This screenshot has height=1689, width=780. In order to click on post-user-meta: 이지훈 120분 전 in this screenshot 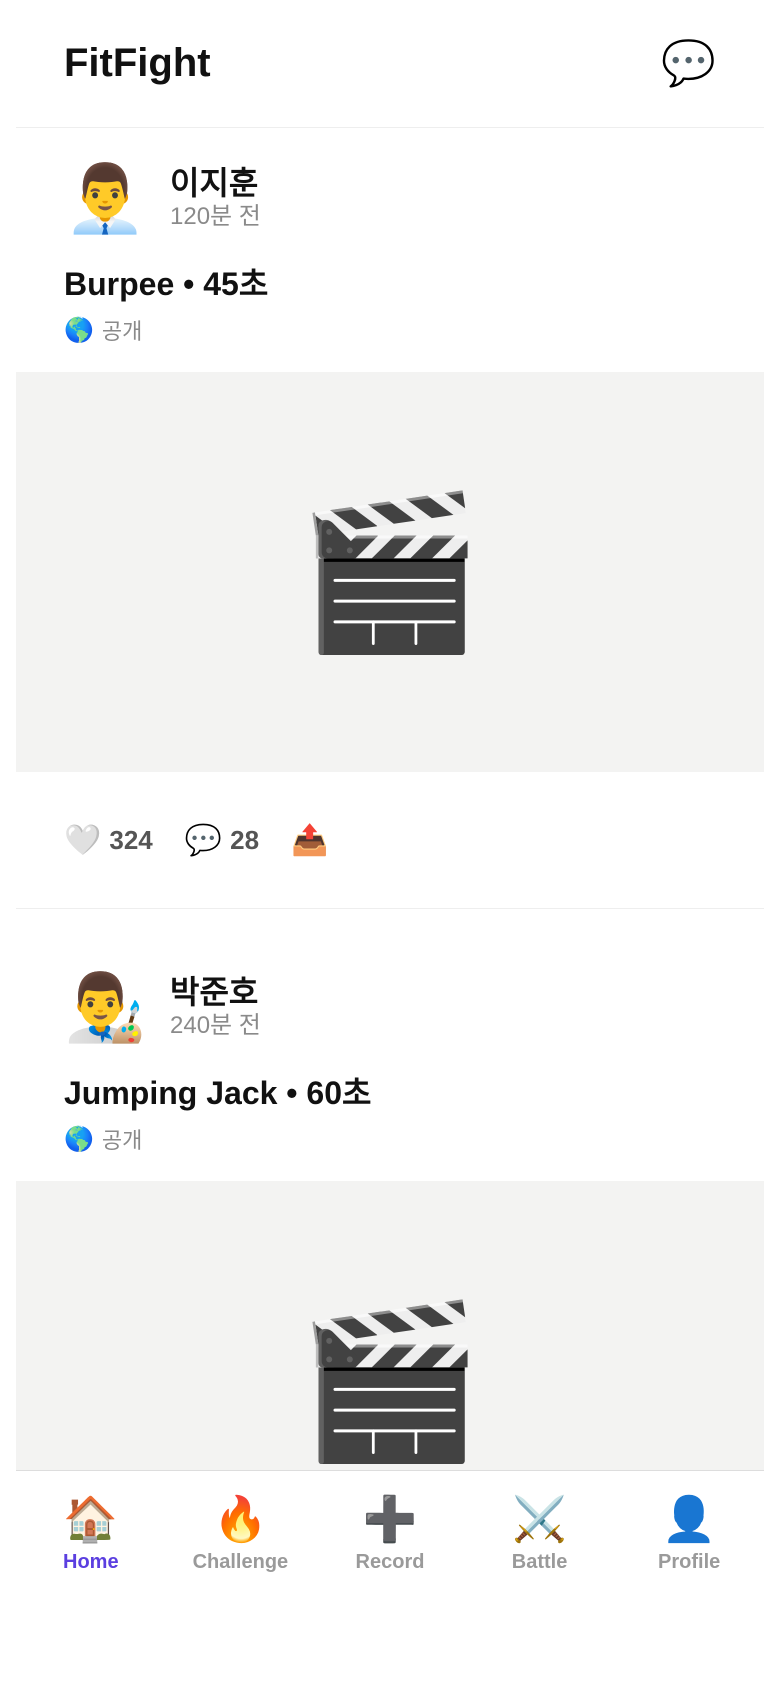, I will do `click(215, 198)`.